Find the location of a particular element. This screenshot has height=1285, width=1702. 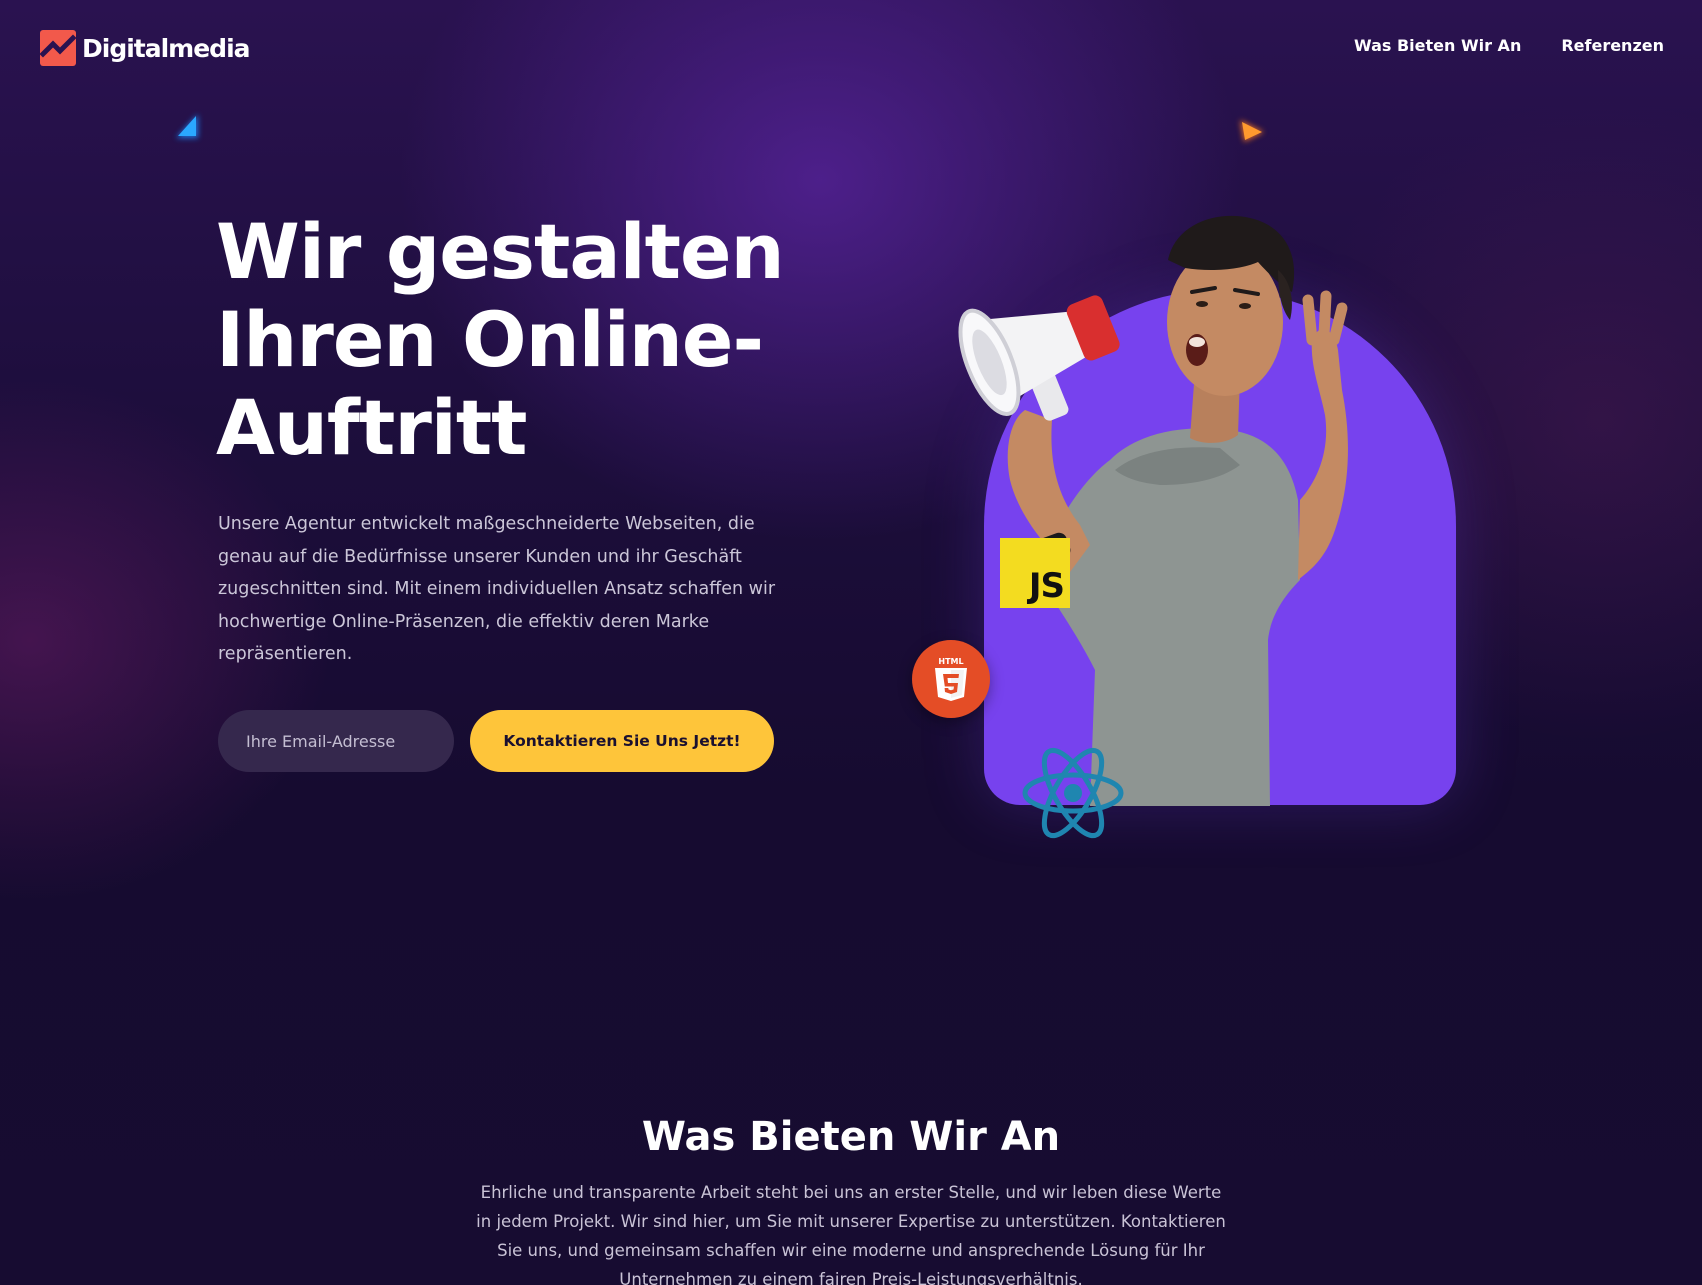

section-title: Was Bieten Wir An is located at coordinates (851, 1137).